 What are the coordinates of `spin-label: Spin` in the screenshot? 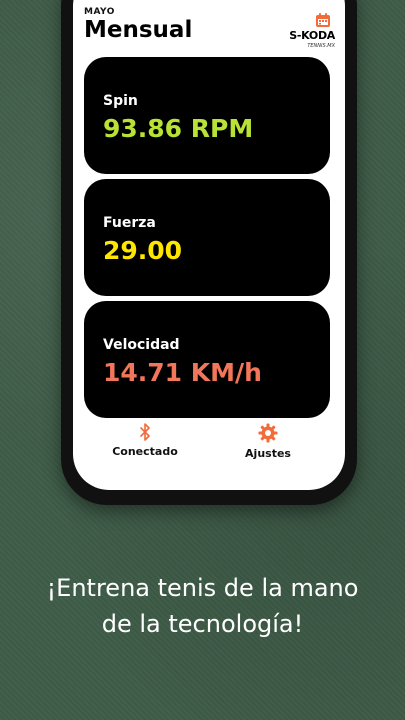 It's located at (120, 101).